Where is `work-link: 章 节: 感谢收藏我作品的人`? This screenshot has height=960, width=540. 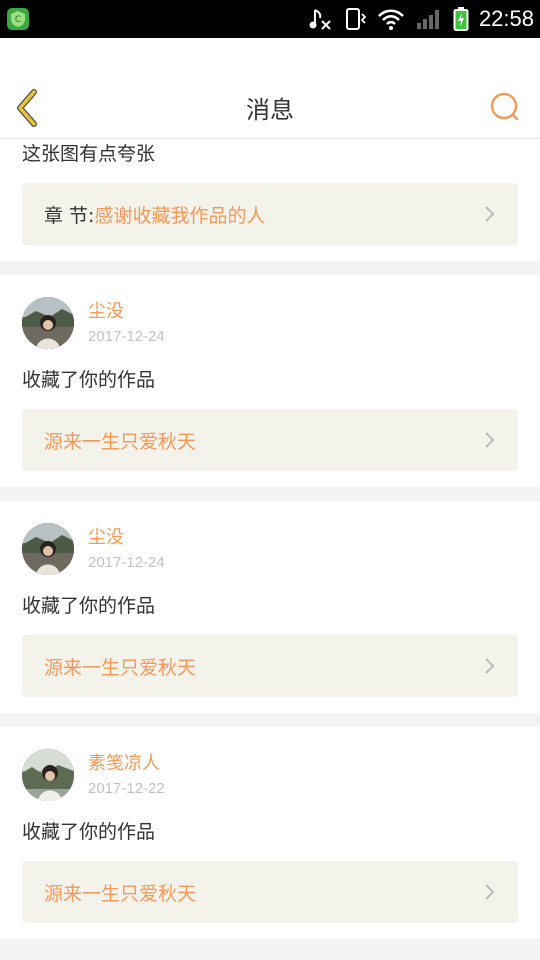
work-link: 章 节: 感谢收藏我作品的人 is located at coordinates (270, 214).